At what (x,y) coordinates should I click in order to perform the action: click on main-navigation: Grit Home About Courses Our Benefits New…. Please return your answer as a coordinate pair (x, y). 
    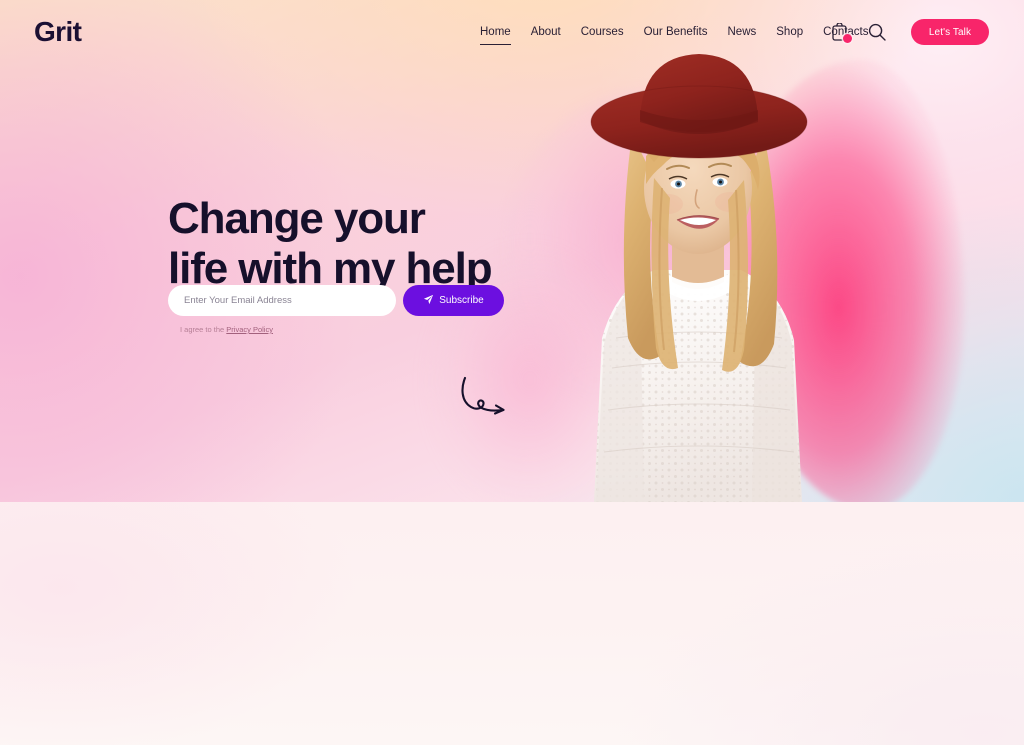
    Looking at the image, I should click on (512, 32).